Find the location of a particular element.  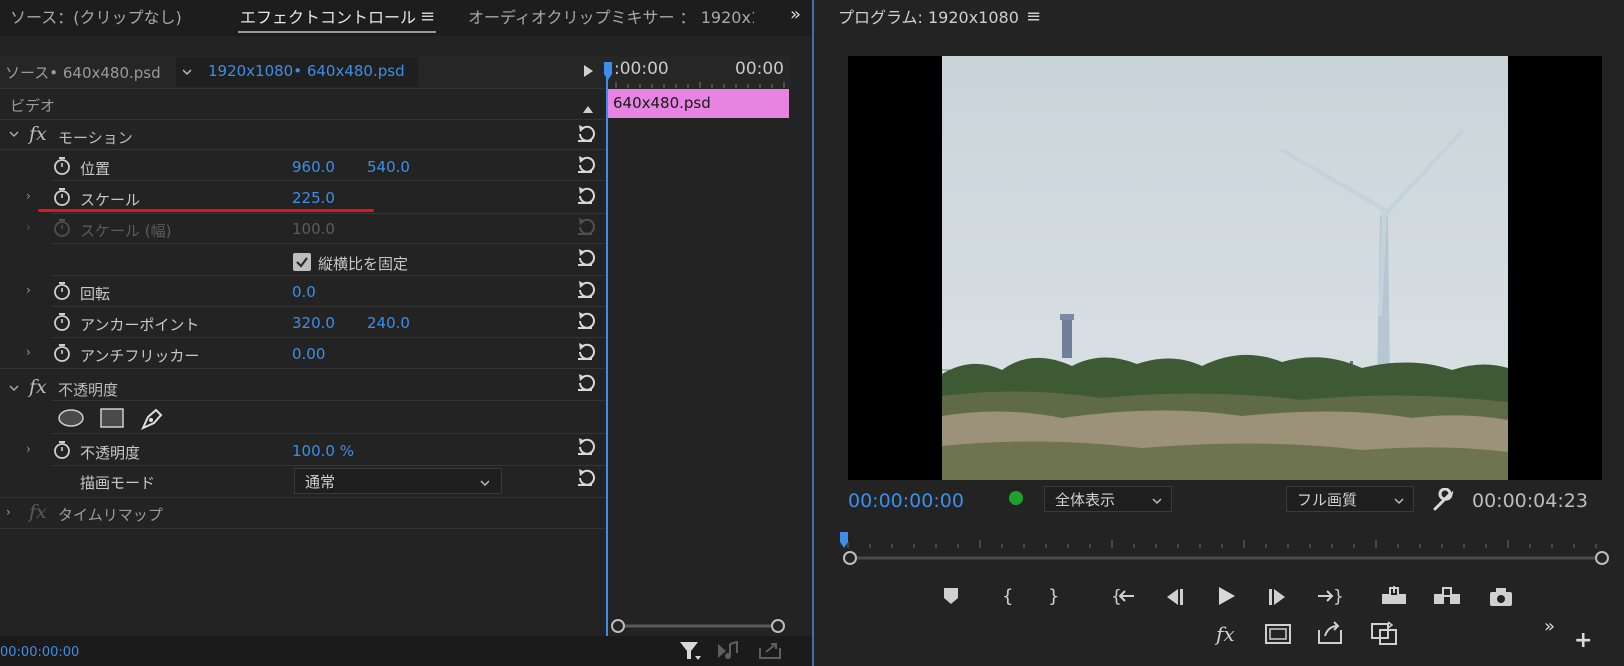

anchor-y-value: 240.0 is located at coordinates (388, 323).